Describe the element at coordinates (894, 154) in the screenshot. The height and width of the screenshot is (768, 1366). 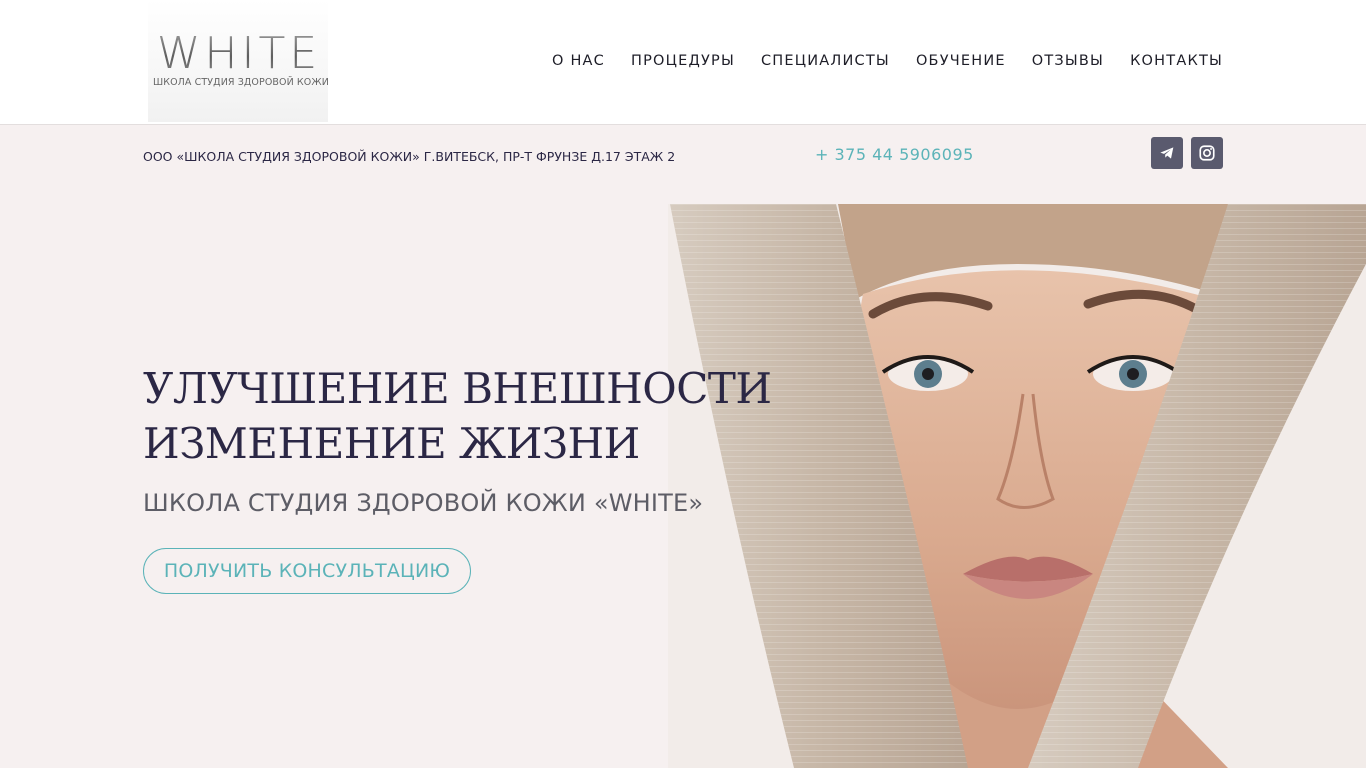
I see `phone-link: + 375 44 5906095` at that location.